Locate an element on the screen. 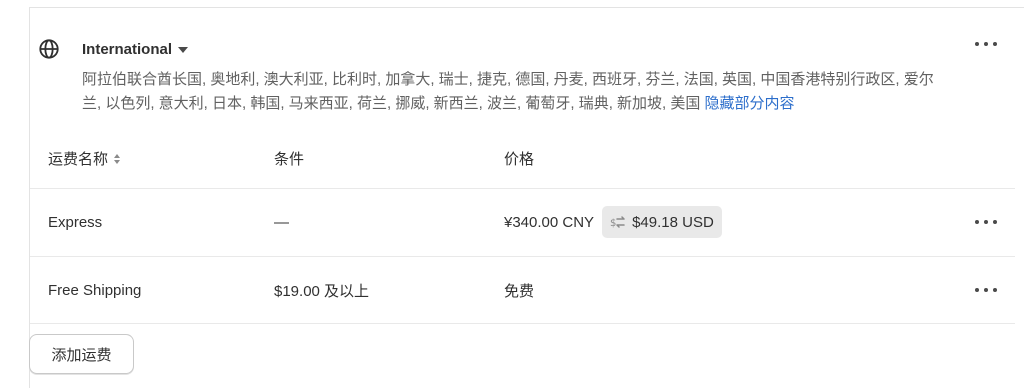 The height and width of the screenshot is (388, 1024). zone-title: International is located at coordinates (127, 49).